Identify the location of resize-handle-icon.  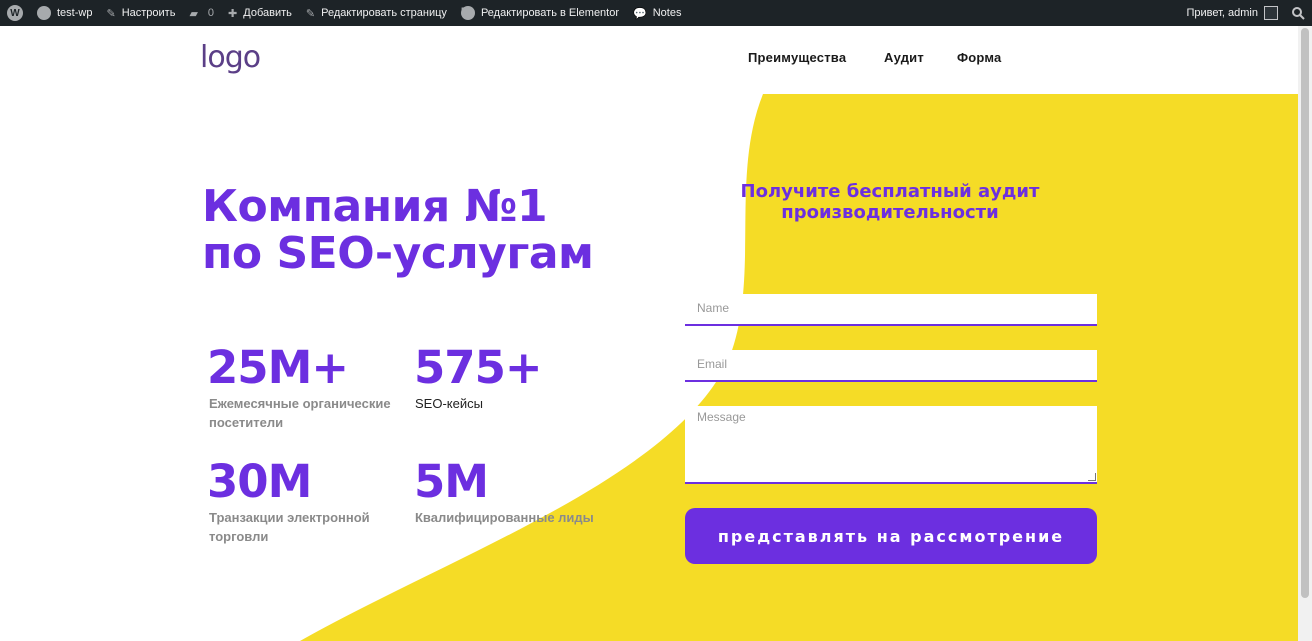
(1092, 477).